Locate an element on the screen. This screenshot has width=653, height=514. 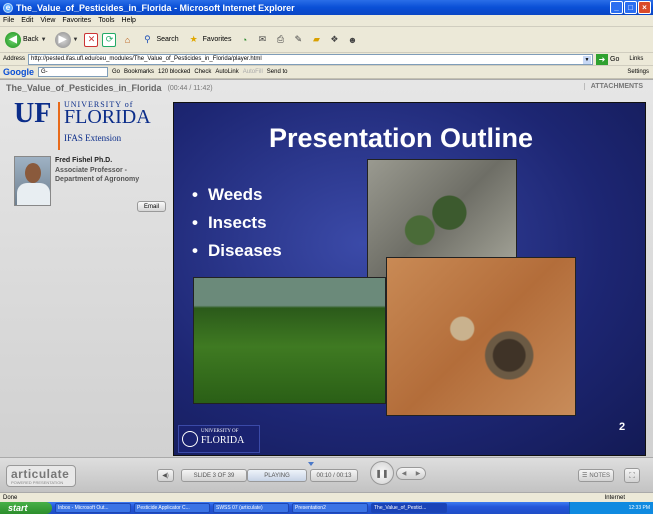
google-search-input: G- is located at coordinates (73, 72).